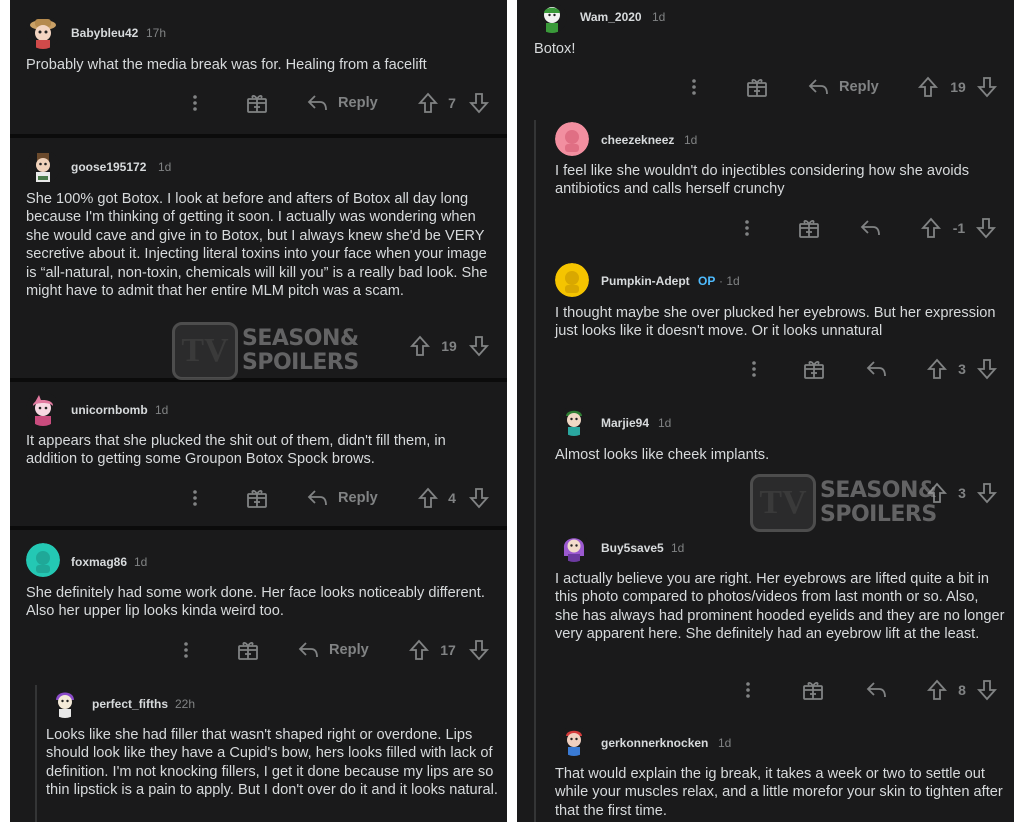  What do you see at coordinates (104, 33) in the screenshot?
I see `comment-username: Babybleu42` at bounding box center [104, 33].